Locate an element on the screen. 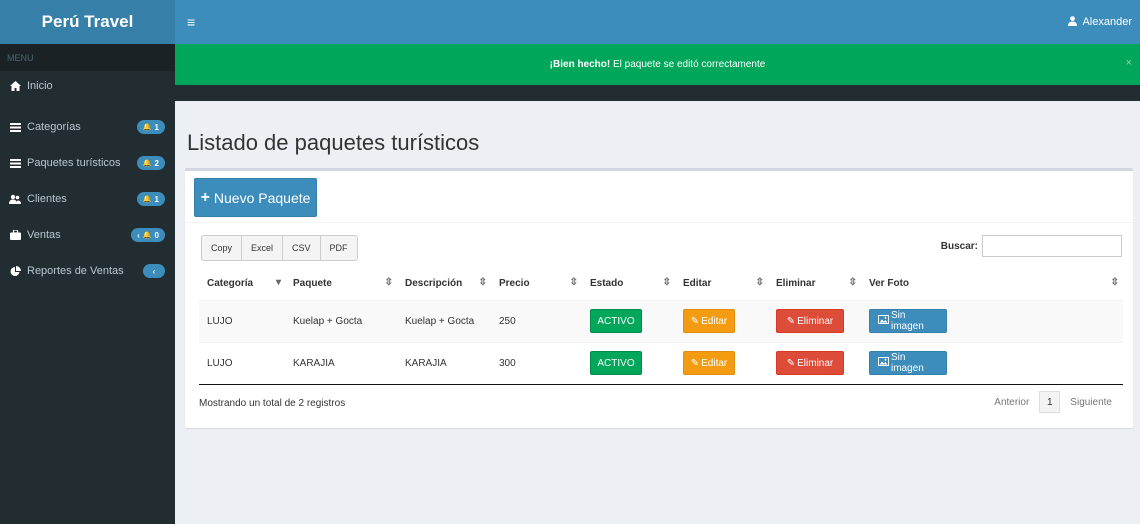  sidebar-item-label: Clientes is located at coordinates (47, 199).